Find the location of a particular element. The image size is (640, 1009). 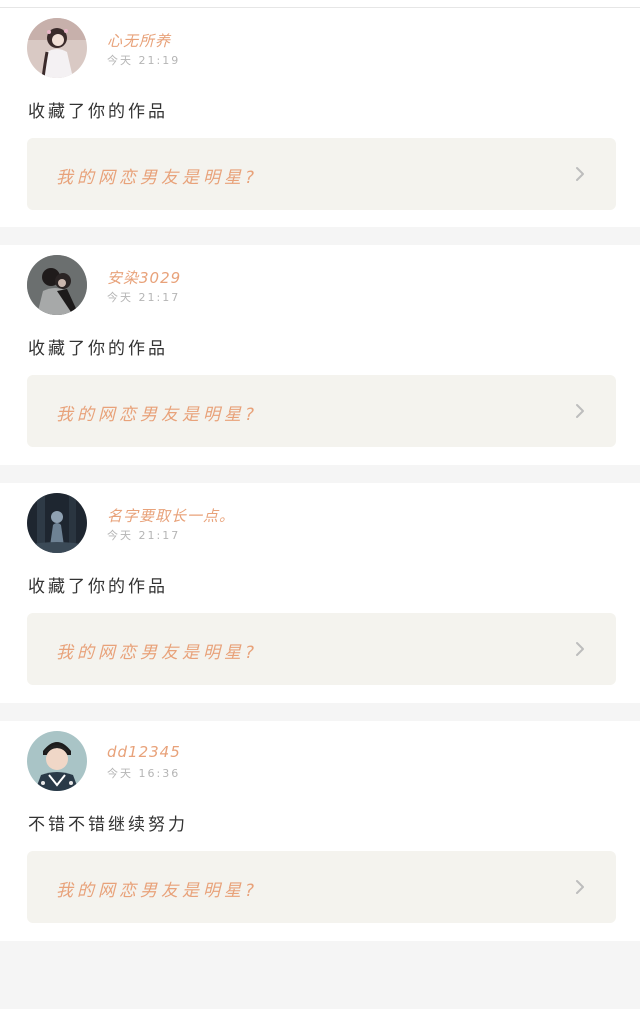

avatar-dark-scene-icon is located at coordinates (57, 523).